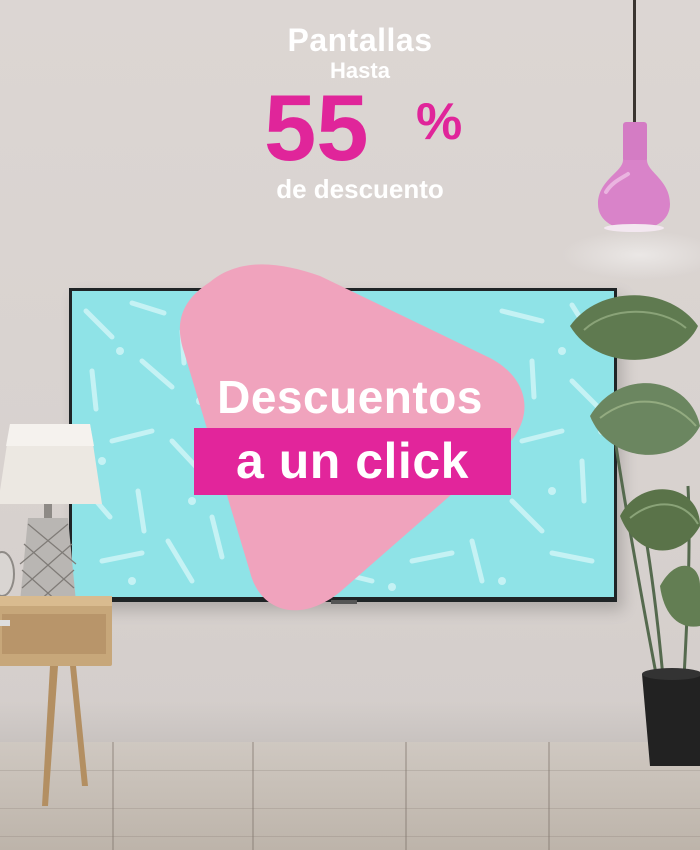  I want to click on floor-grain, so click(350, 836).